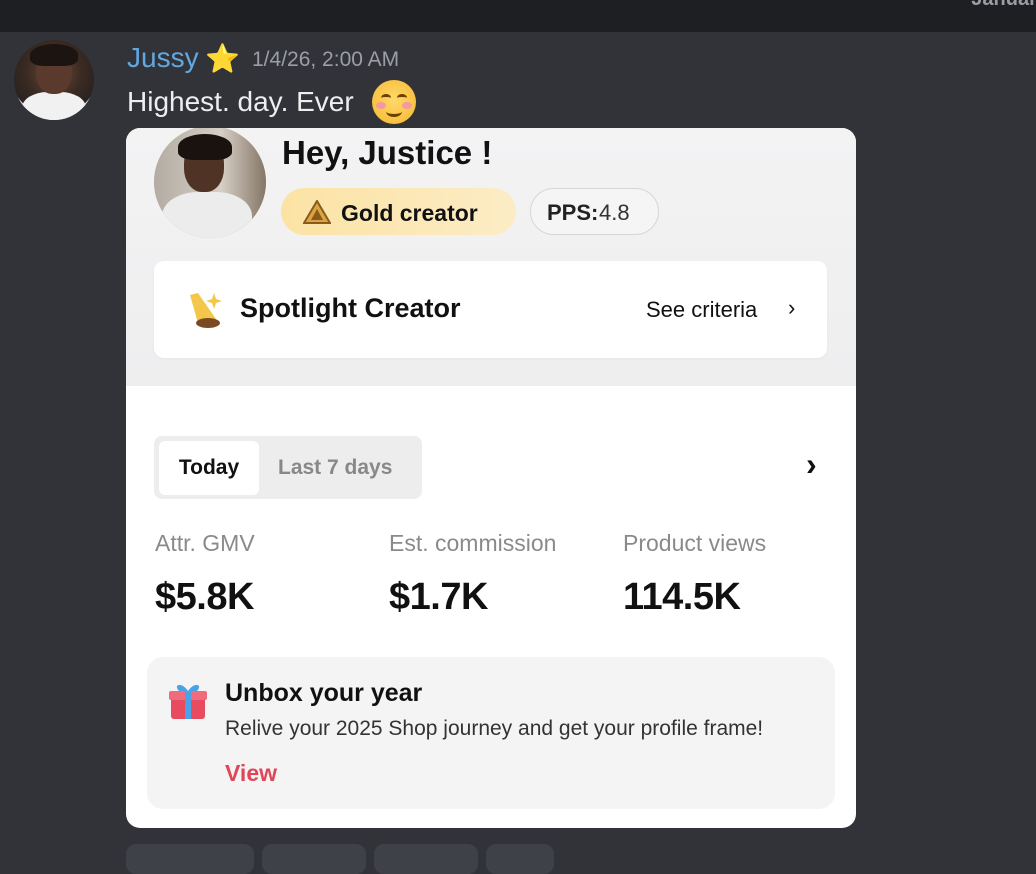 The width and height of the screenshot is (1036, 874). What do you see at coordinates (207, 215) in the screenshot?
I see `profile-shirt` at bounding box center [207, 215].